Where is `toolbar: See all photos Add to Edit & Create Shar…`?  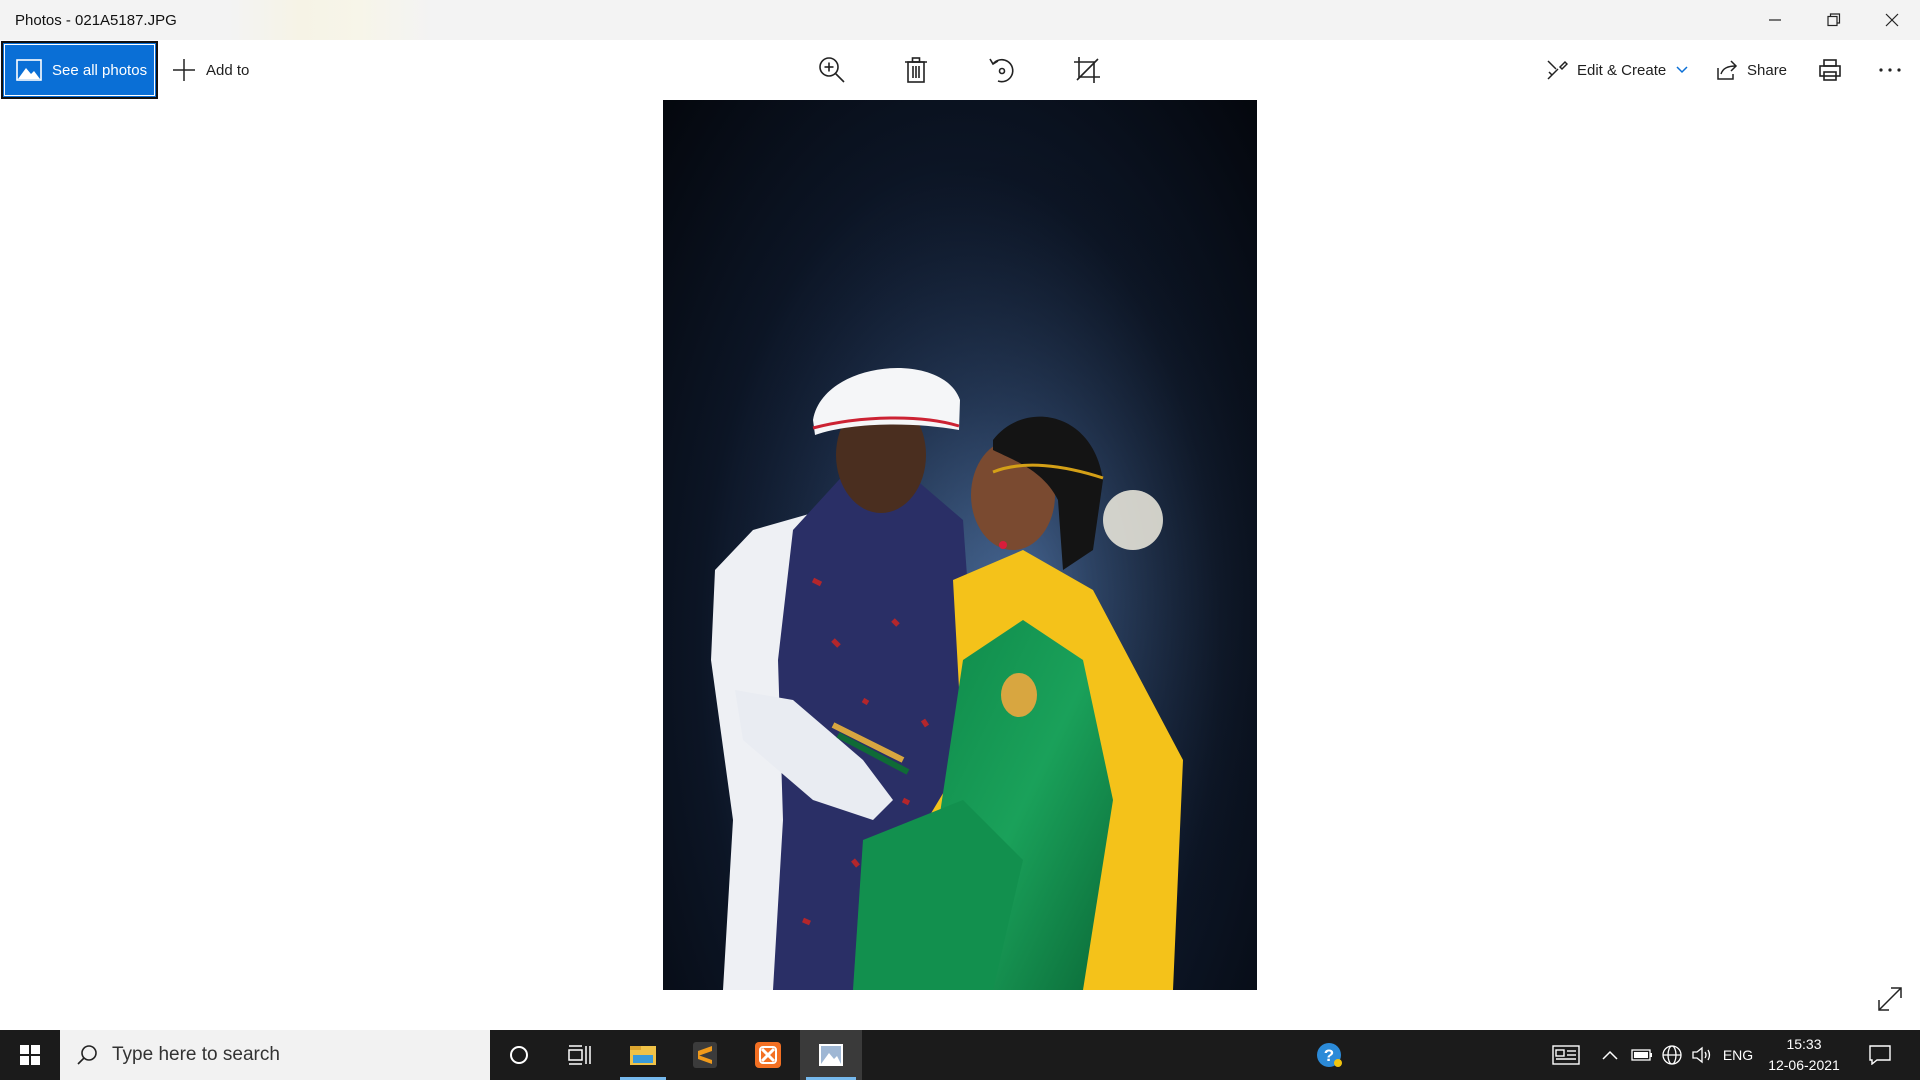 toolbar: See all photos Add to Edit & Create Shar… is located at coordinates (960, 70).